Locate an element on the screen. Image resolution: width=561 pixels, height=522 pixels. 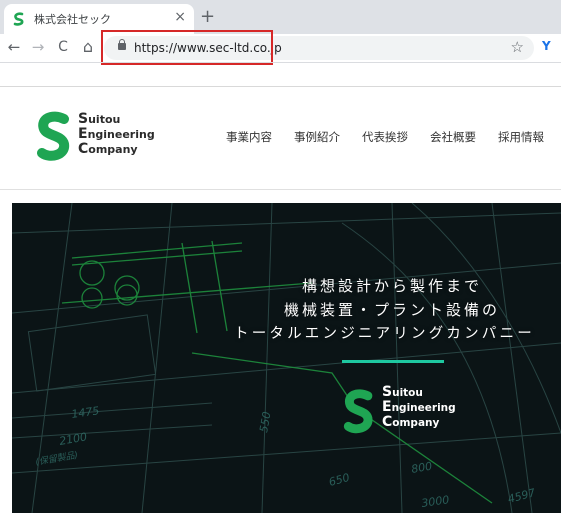
svg-text: 650 is located at coordinates (339, 480).